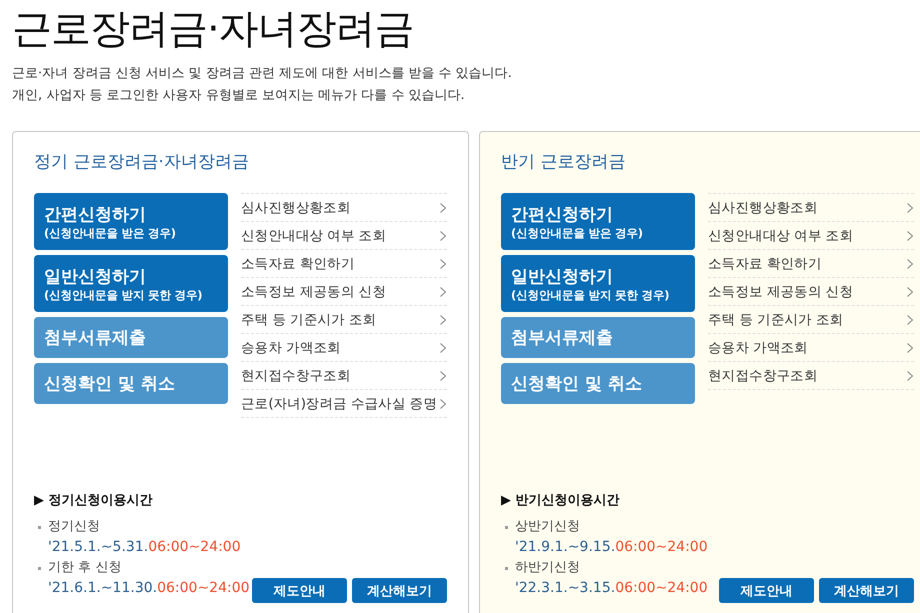  Describe the element at coordinates (561, 501) in the screenshot. I see `schedule-heading: ▶ 반기신청이용시간` at that location.